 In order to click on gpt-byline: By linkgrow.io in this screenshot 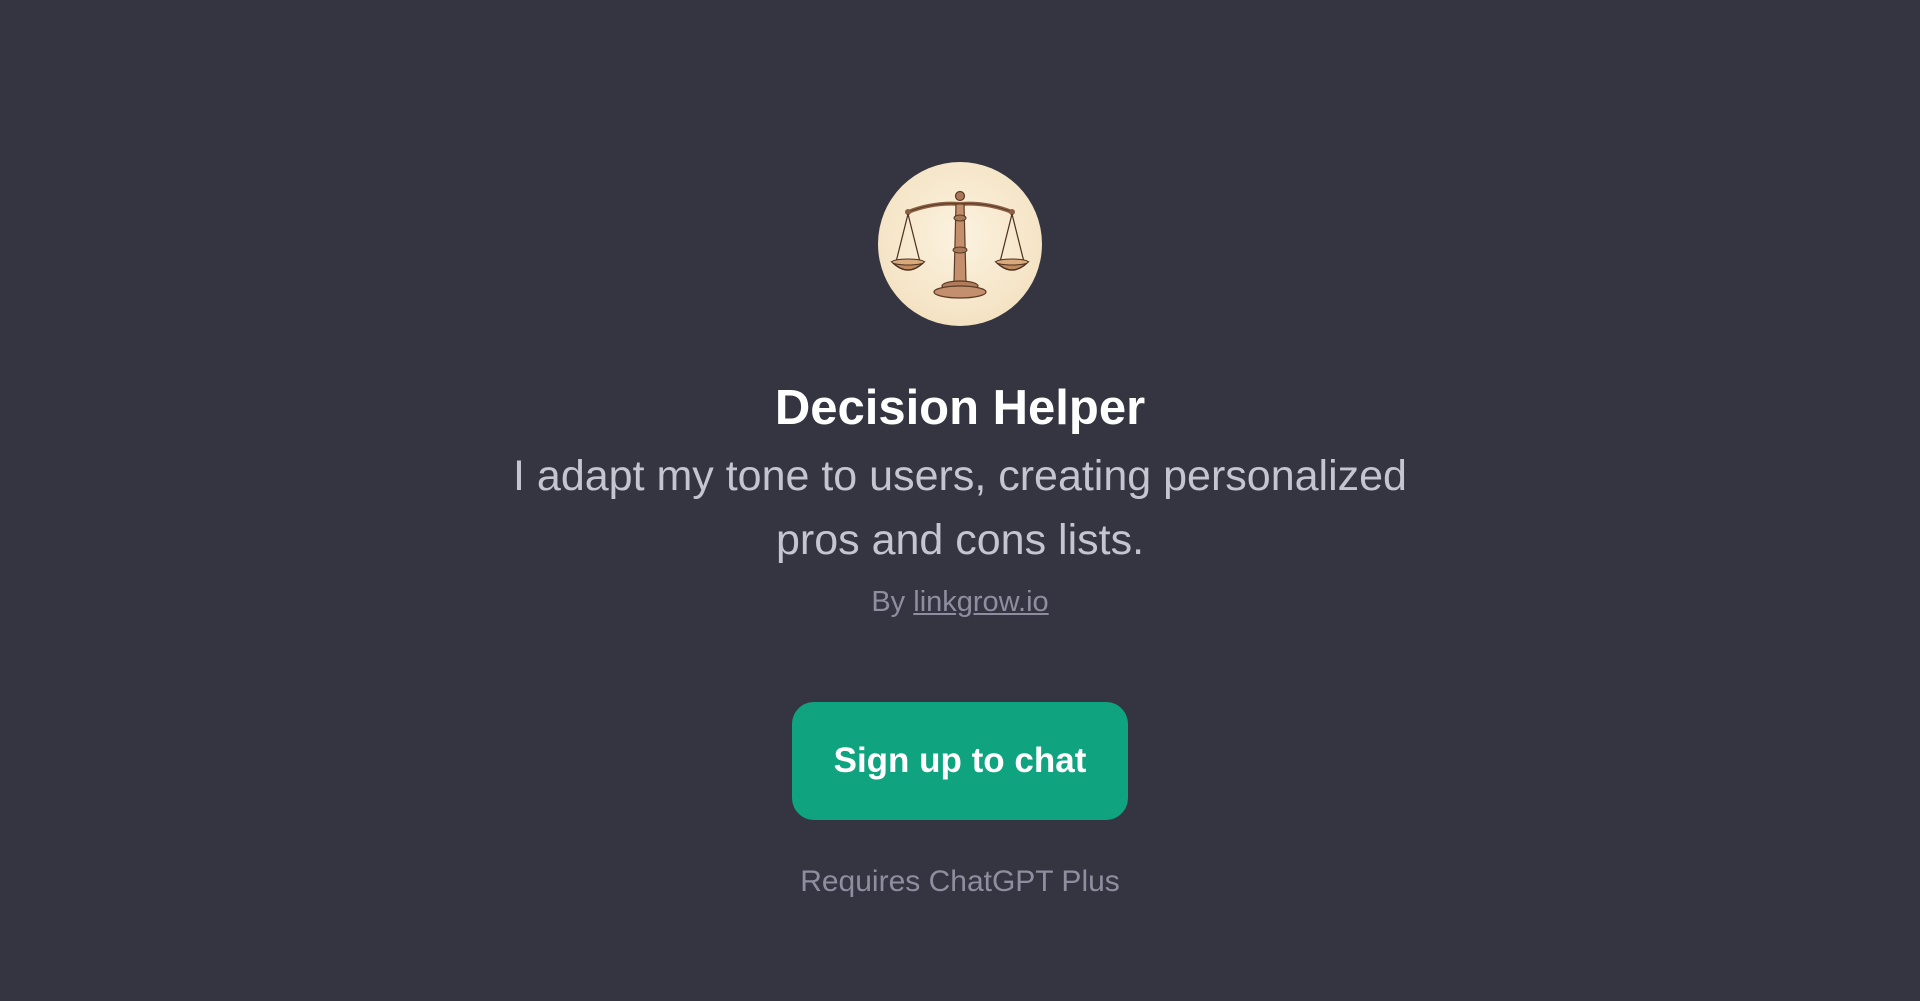, I will do `click(959, 602)`.